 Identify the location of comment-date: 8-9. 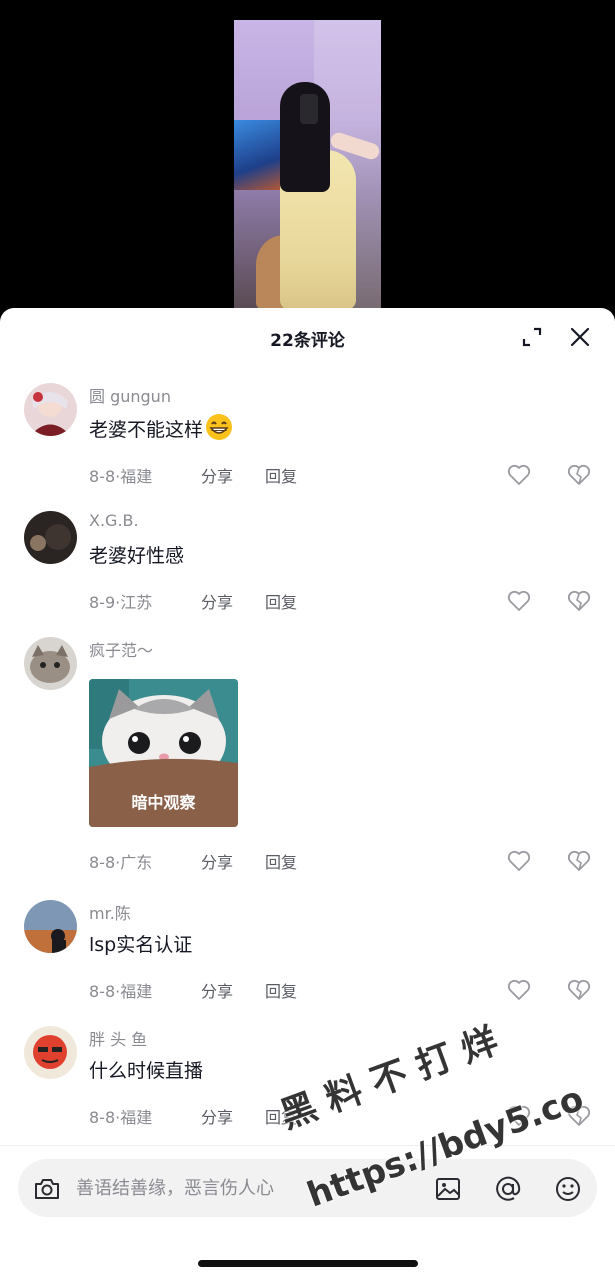
(102, 602).